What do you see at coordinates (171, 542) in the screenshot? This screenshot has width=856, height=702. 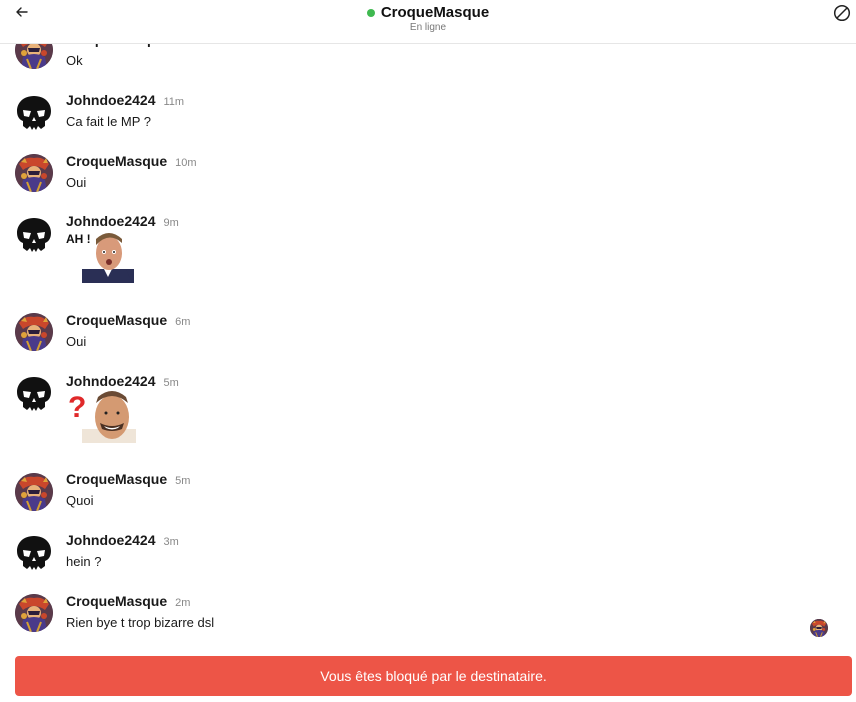 I see `message-timestamp: 3m` at bounding box center [171, 542].